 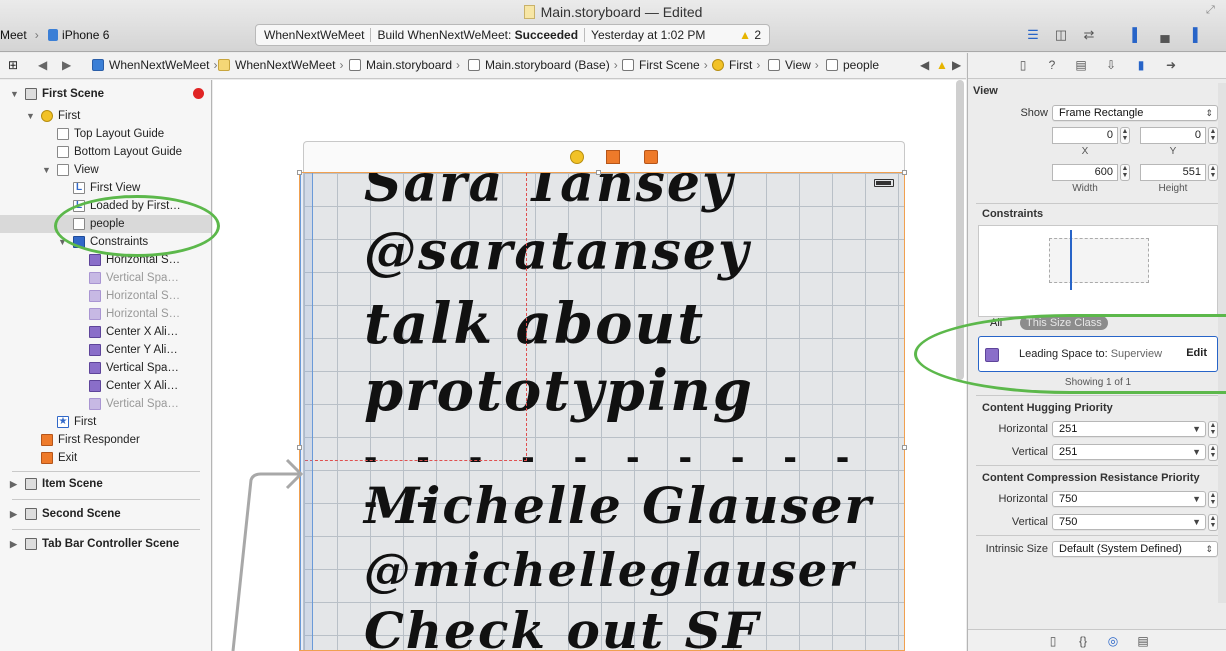 I want to click on outline-row-exit: Exit, so click(x=105, y=458).